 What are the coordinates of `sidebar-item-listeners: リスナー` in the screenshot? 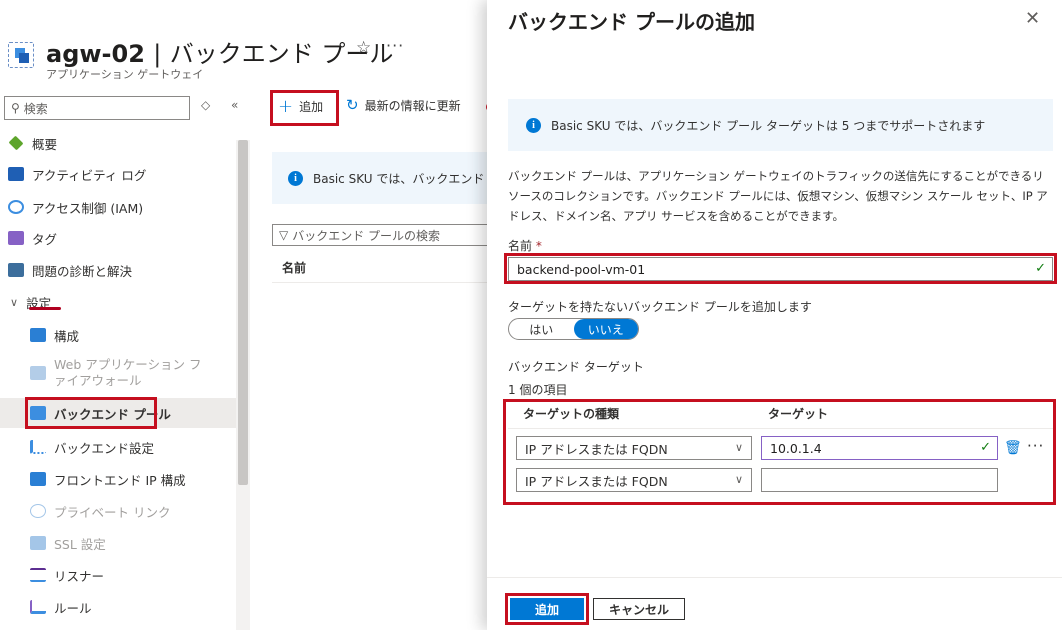 It's located at (118, 575).